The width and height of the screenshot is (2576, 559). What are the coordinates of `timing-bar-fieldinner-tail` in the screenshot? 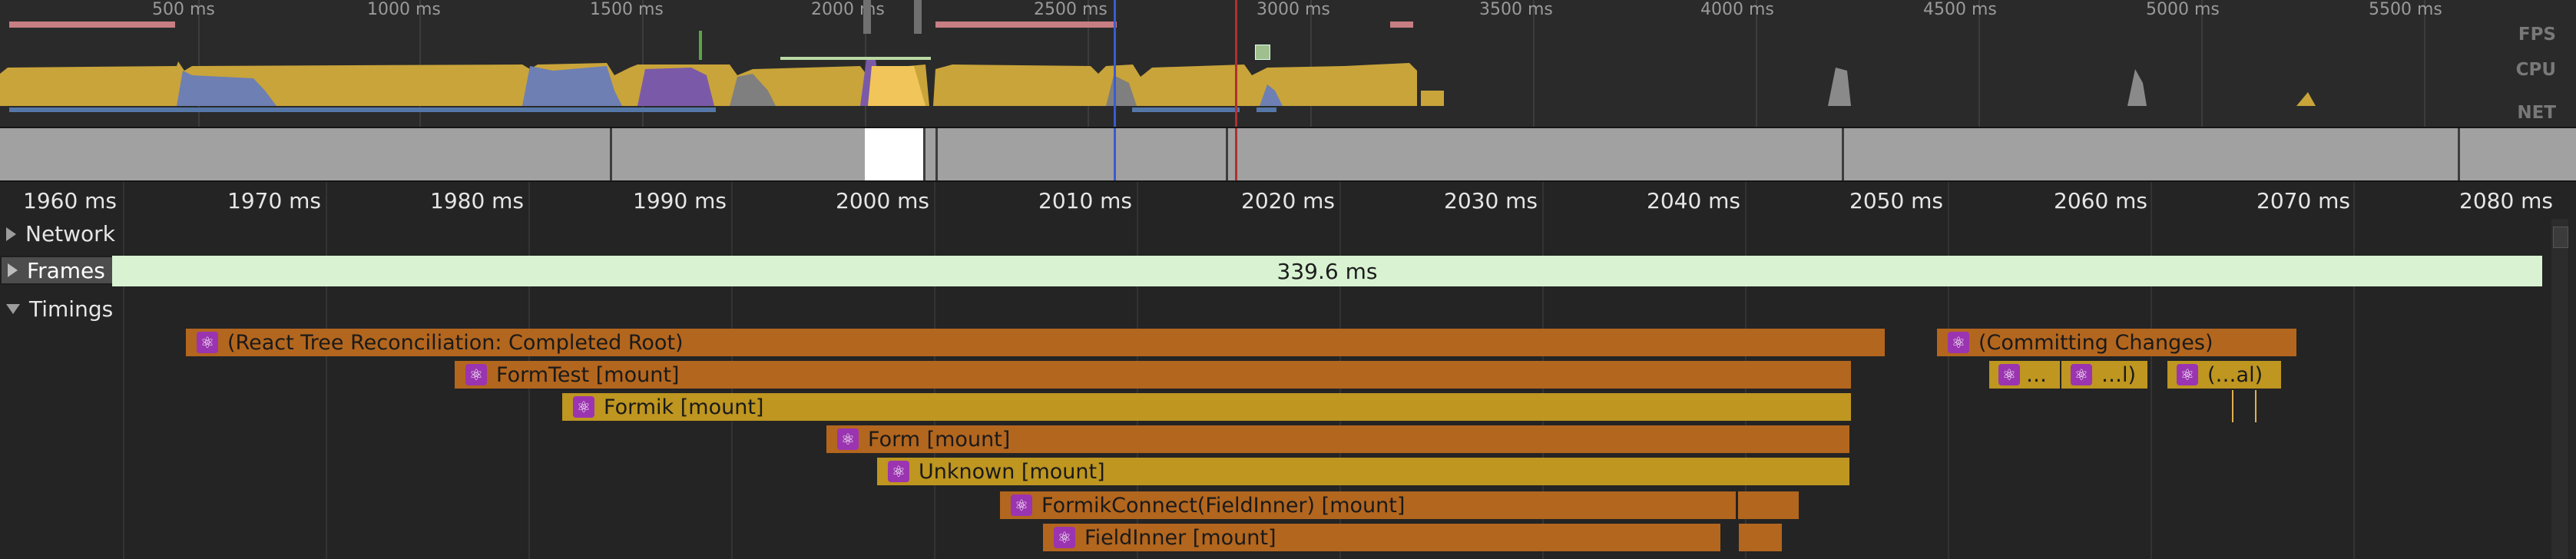 It's located at (1760, 537).